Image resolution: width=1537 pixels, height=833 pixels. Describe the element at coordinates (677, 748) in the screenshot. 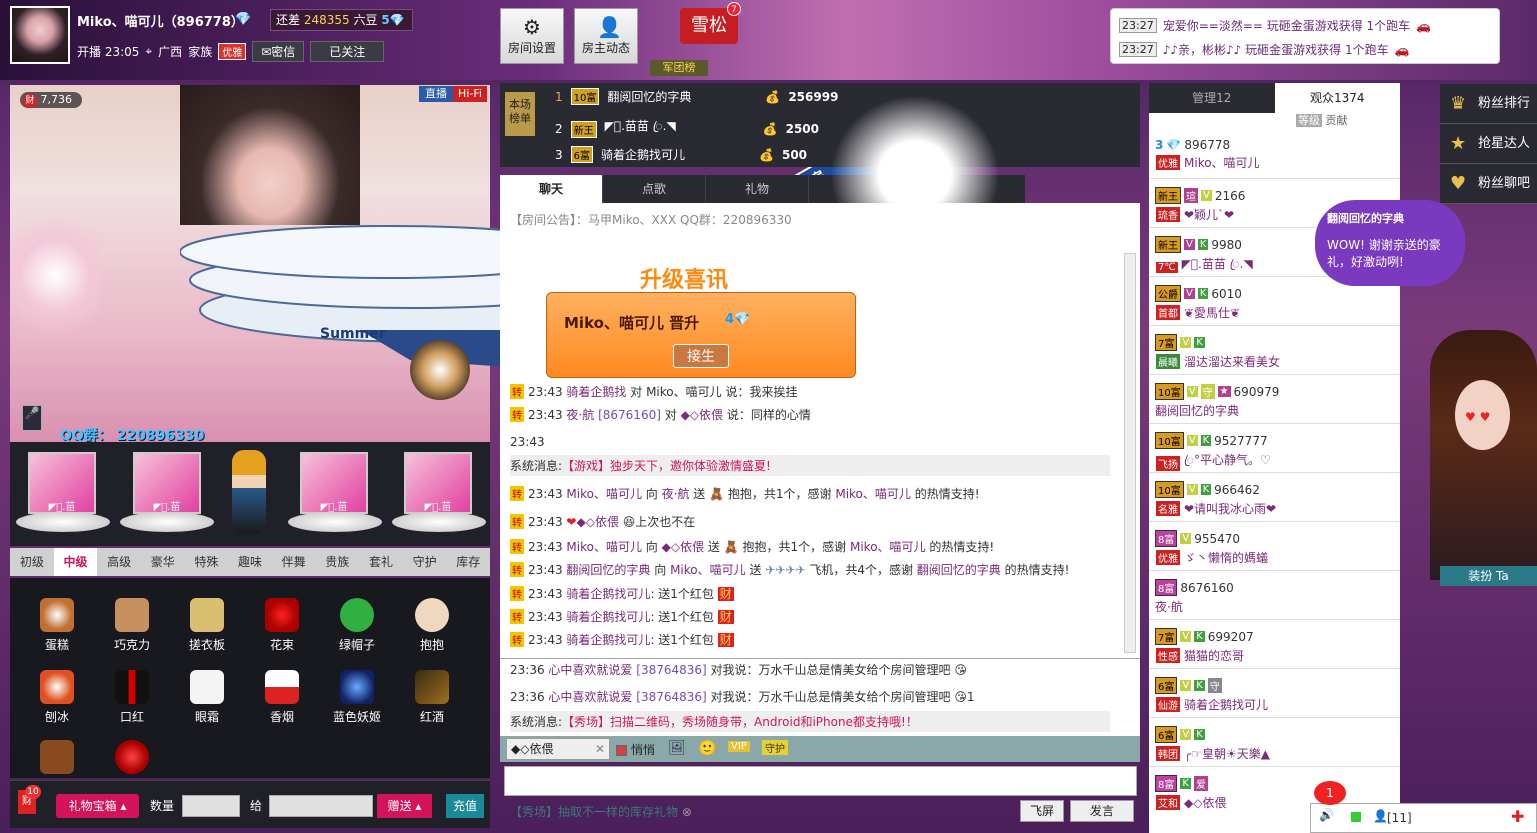

I see `image-icon: 🖼` at that location.